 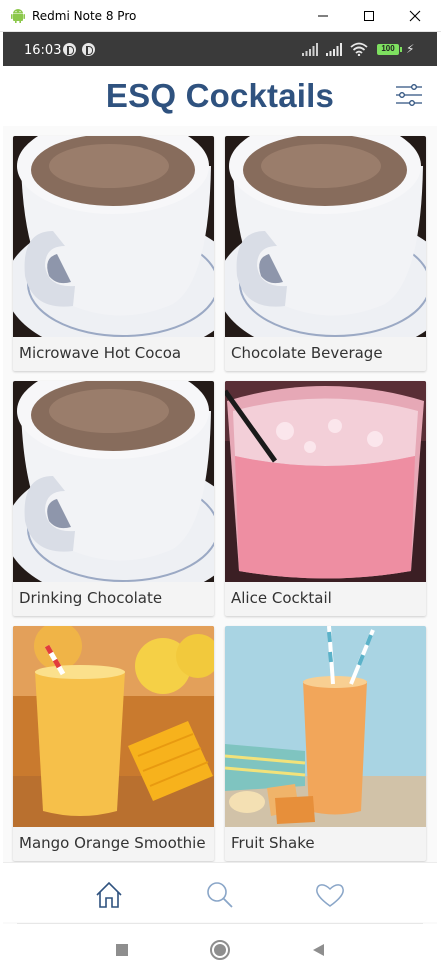 I want to click on drink-card: Drinking Chocolate, so click(x=113, y=498).